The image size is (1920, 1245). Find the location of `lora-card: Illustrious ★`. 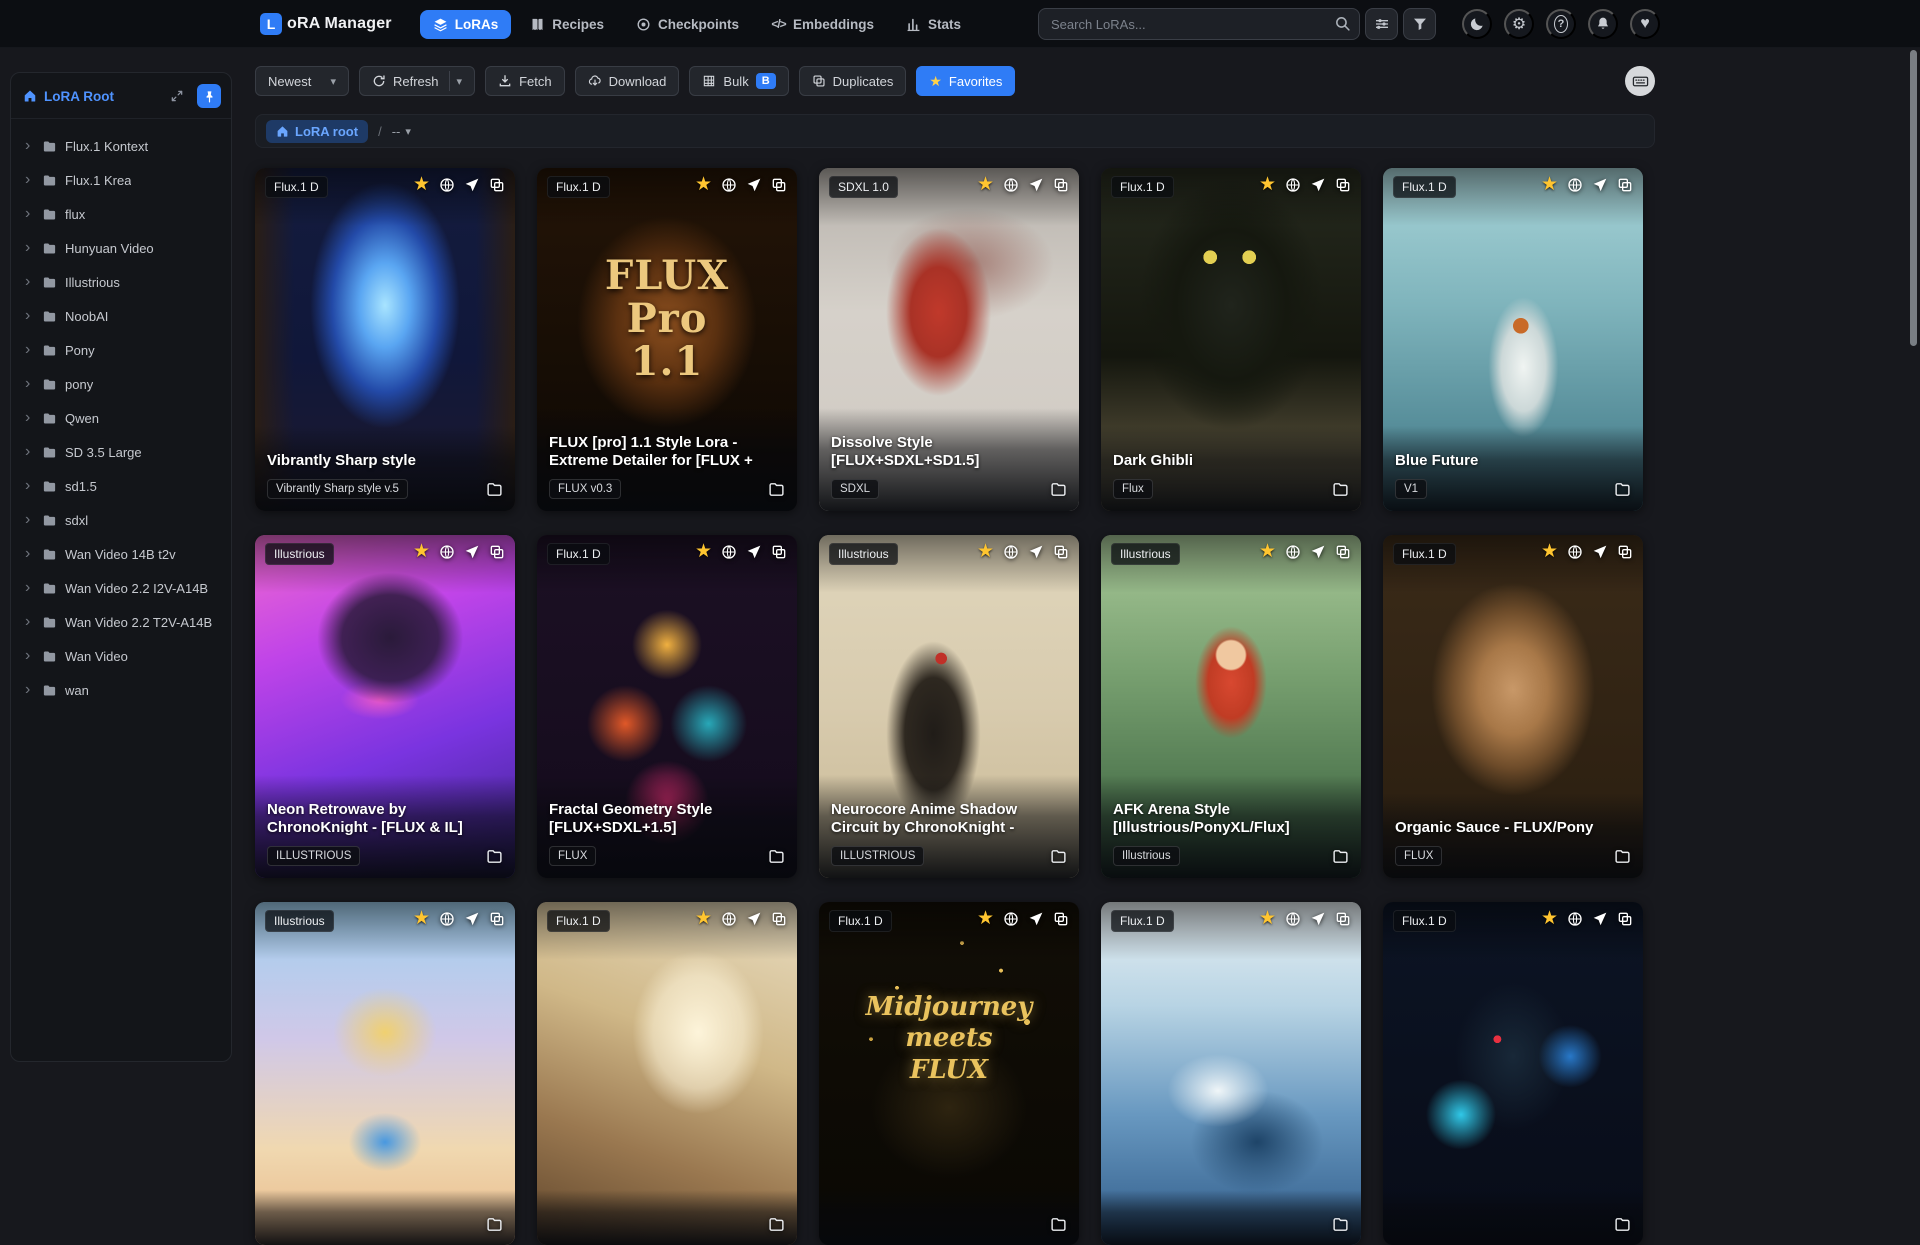

lora-card: Illustrious ★ is located at coordinates (385, 1073).